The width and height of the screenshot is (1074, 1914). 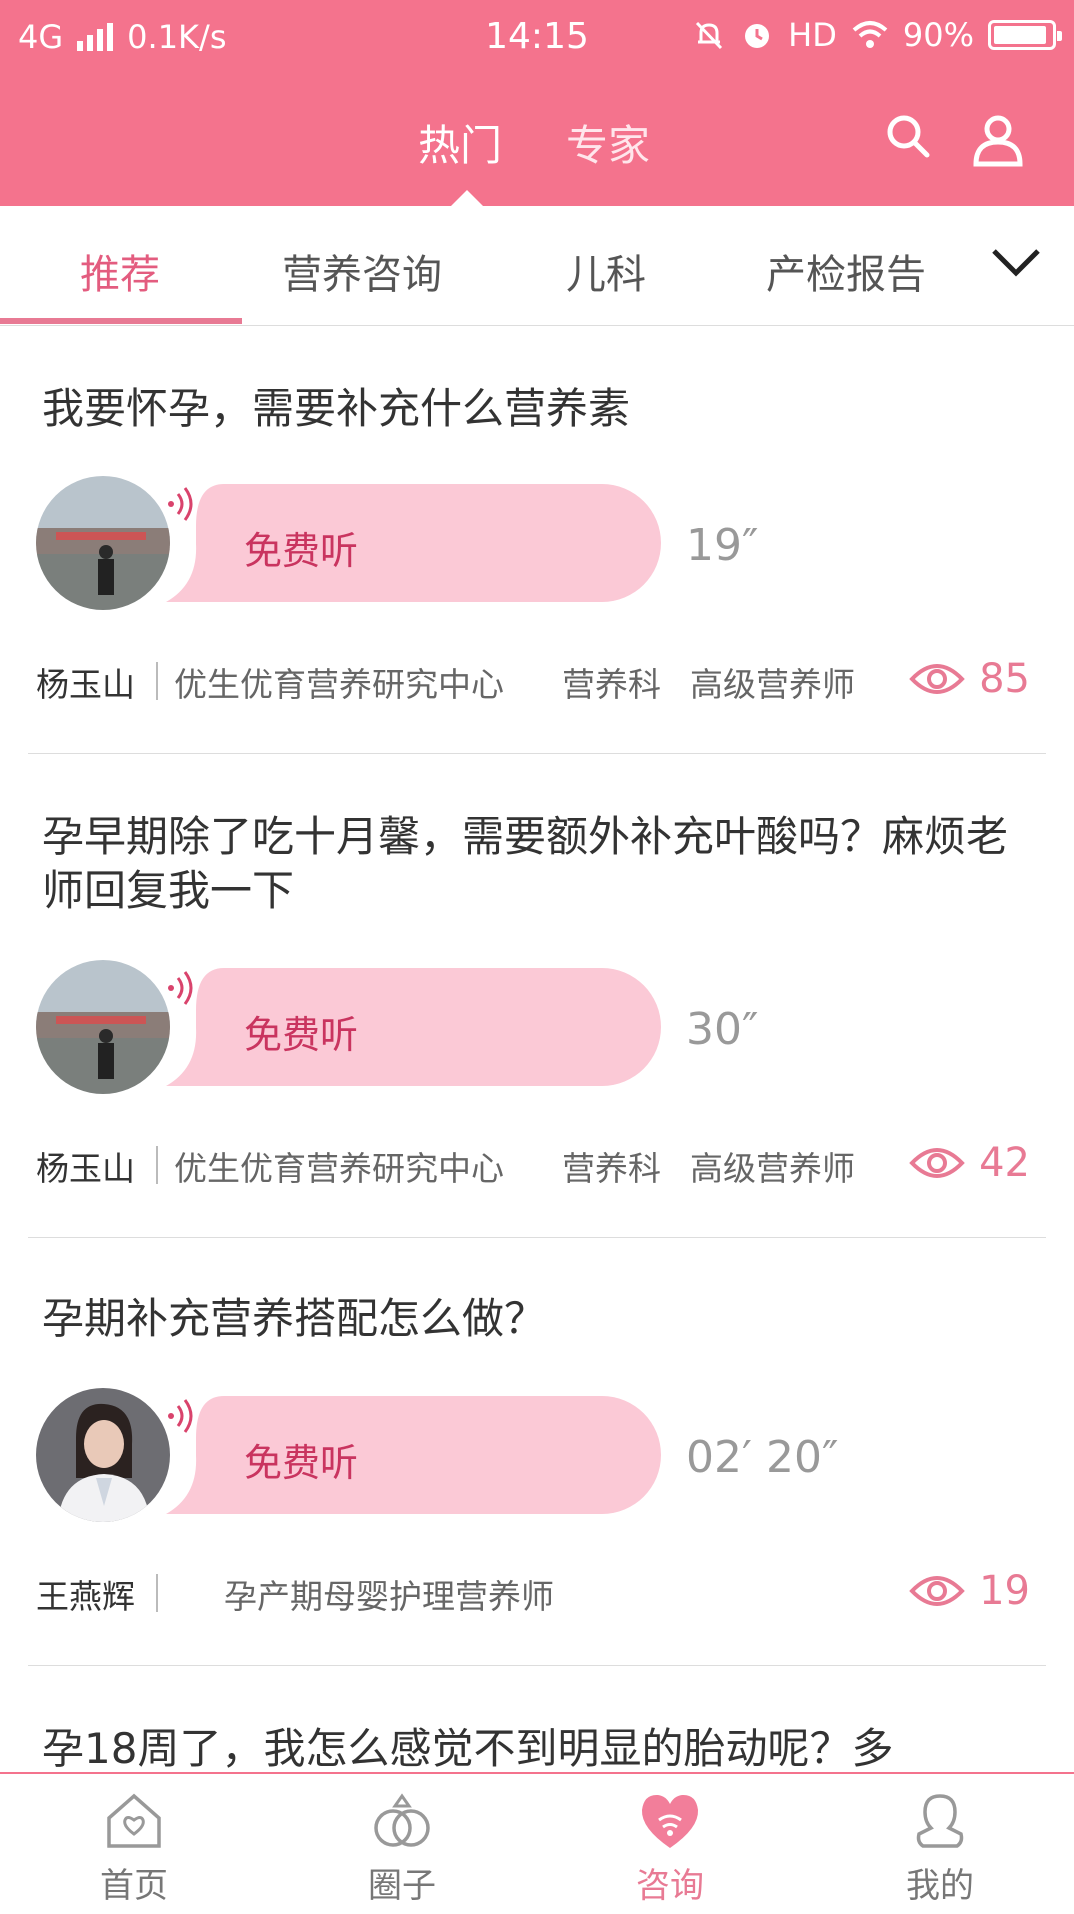 What do you see at coordinates (908, 136) in the screenshot?
I see `search-icon` at bounding box center [908, 136].